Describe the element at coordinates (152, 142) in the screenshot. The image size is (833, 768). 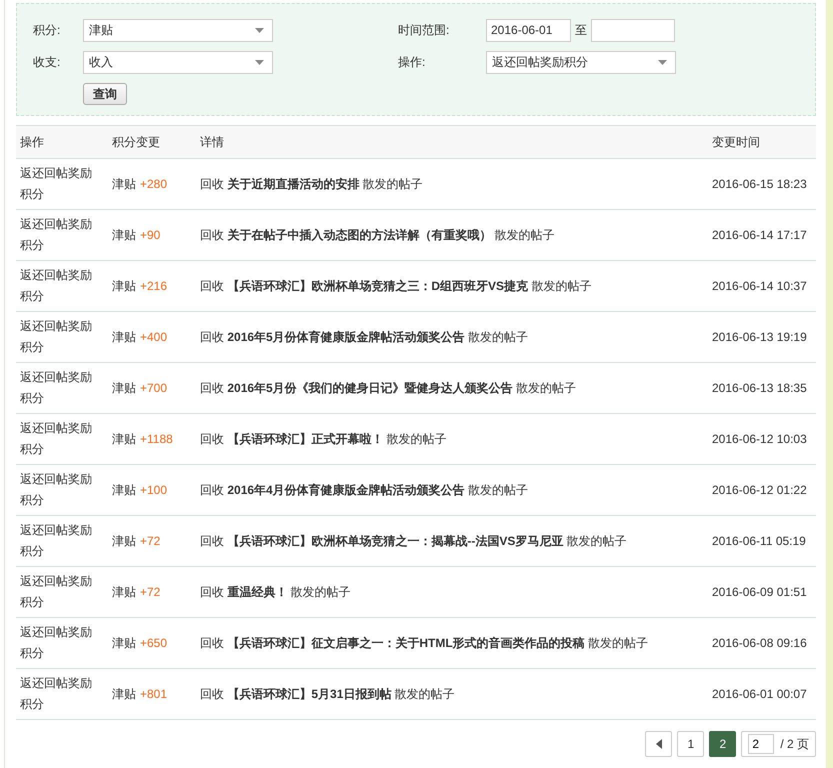
I see `column-header: 积分变更` at that location.